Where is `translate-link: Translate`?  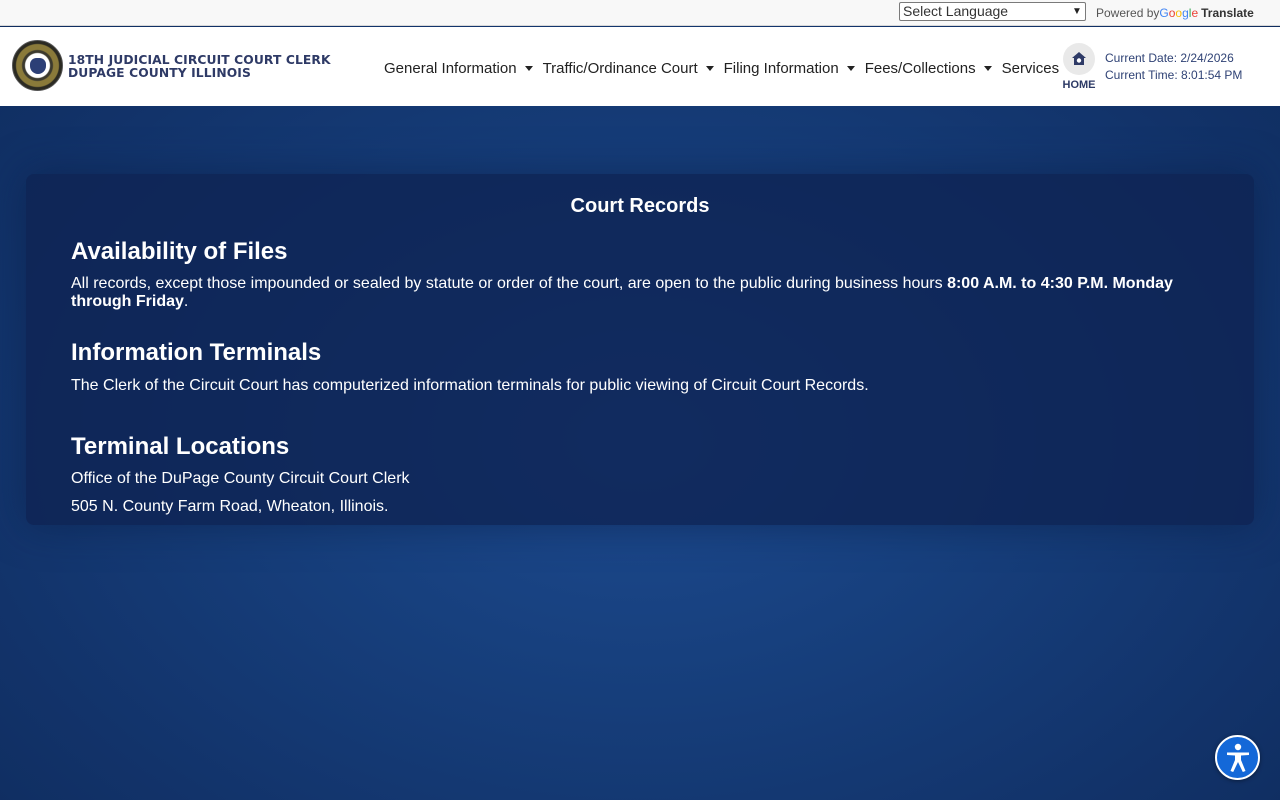 translate-link: Translate is located at coordinates (1227, 13).